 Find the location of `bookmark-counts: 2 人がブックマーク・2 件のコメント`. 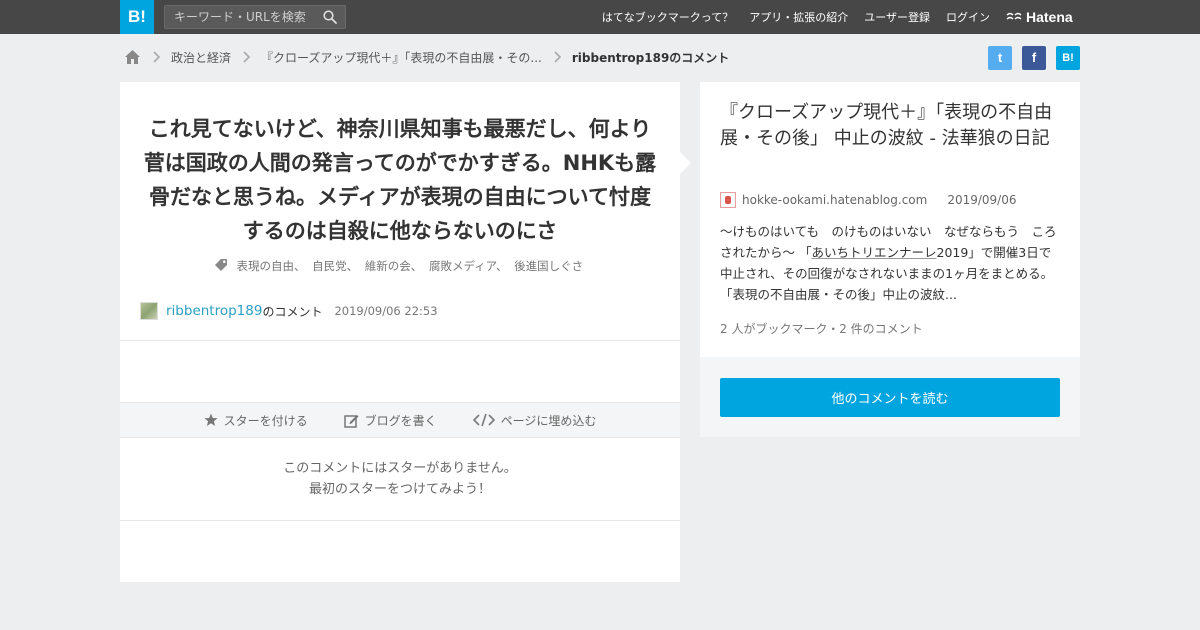

bookmark-counts: 2 人がブックマーク・2 件のコメント is located at coordinates (821, 328).